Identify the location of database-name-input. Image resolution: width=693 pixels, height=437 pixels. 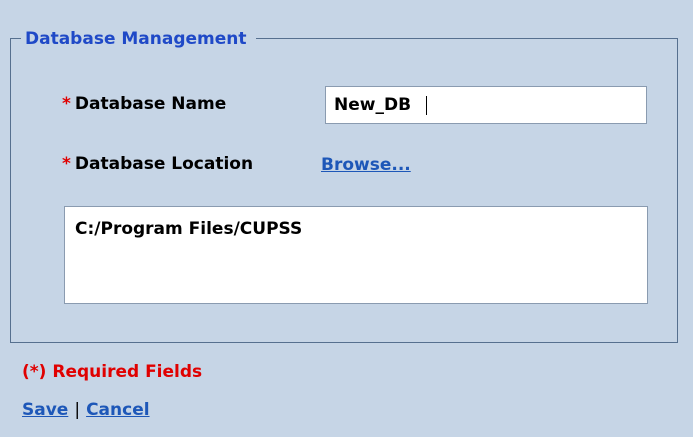
(486, 105).